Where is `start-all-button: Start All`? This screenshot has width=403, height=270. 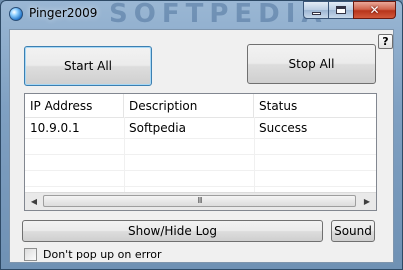
start-all-button: Start All is located at coordinates (88, 66).